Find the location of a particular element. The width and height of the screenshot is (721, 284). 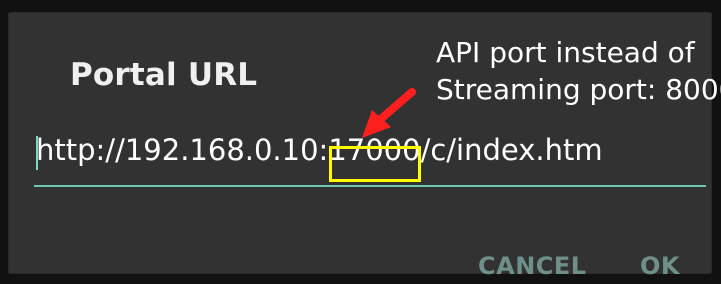

cancel-button: CANCEL is located at coordinates (532, 266).